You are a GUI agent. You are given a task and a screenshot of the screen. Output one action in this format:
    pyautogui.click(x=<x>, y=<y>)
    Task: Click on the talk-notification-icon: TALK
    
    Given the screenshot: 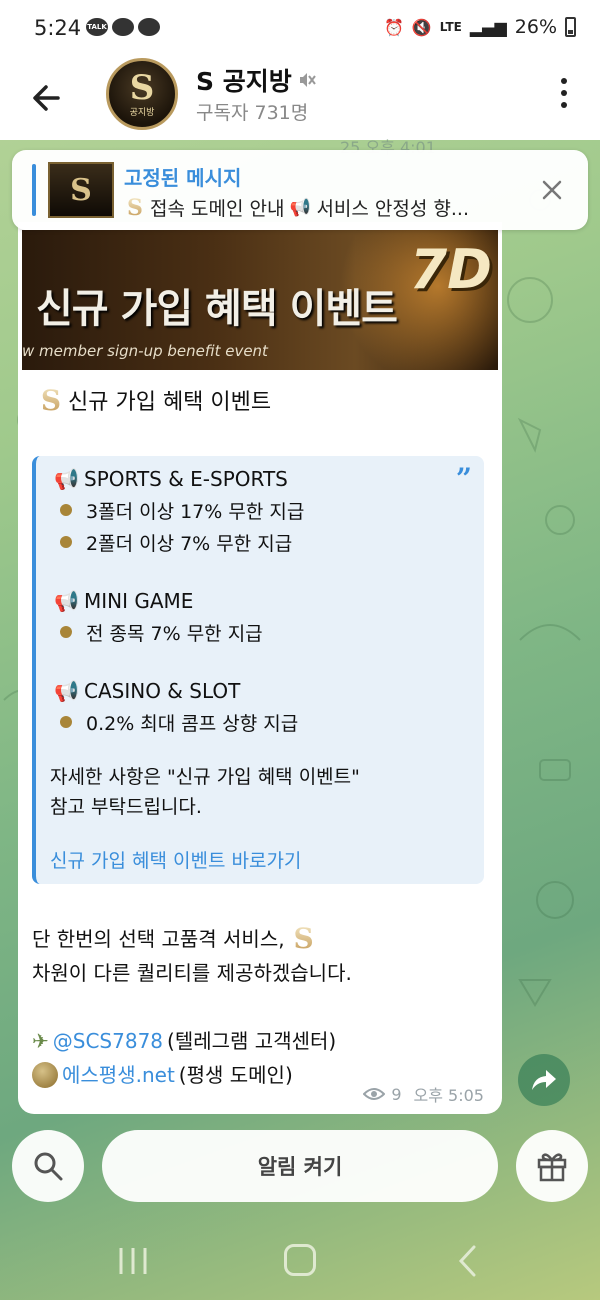 What is the action you would take?
    pyautogui.click(x=97, y=27)
    